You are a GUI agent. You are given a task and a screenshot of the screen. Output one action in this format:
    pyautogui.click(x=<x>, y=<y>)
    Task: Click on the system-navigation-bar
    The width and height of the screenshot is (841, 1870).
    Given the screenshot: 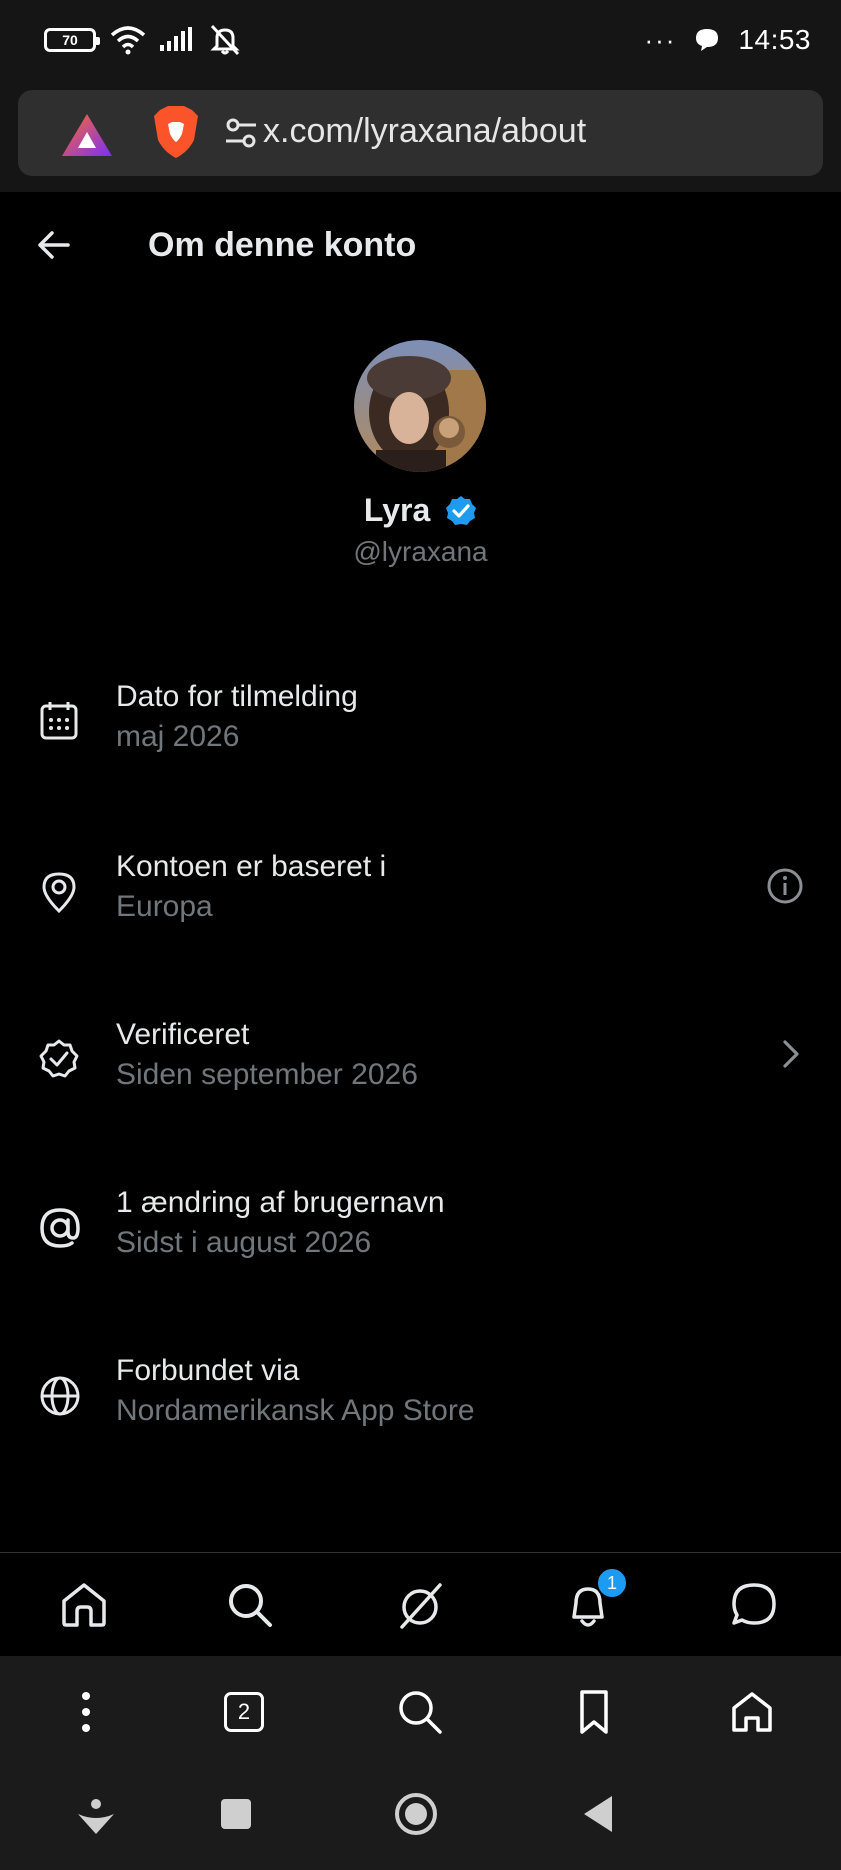 What is the action you would take?
    pyautogui.click(x=420, y=1818)
    